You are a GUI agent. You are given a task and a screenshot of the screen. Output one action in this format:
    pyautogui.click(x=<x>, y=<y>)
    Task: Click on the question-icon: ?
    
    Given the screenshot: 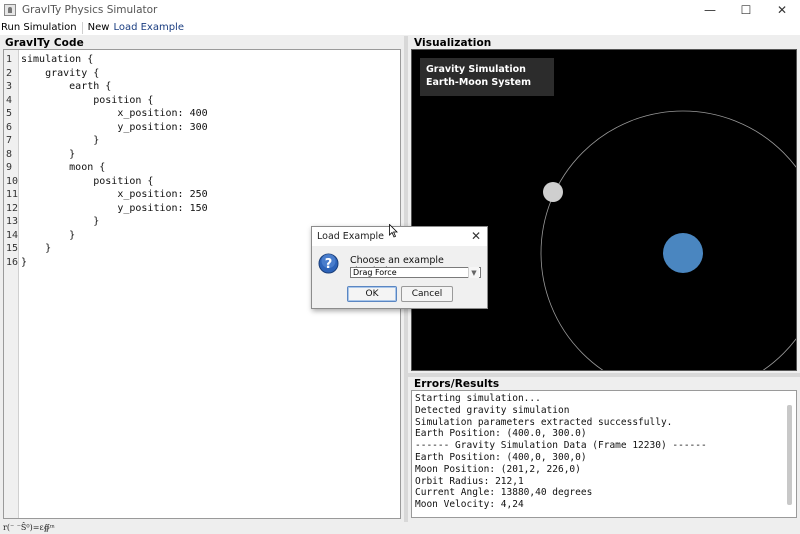 What is the action you would take?
    pyautogui.click(x=328, y=263)
    